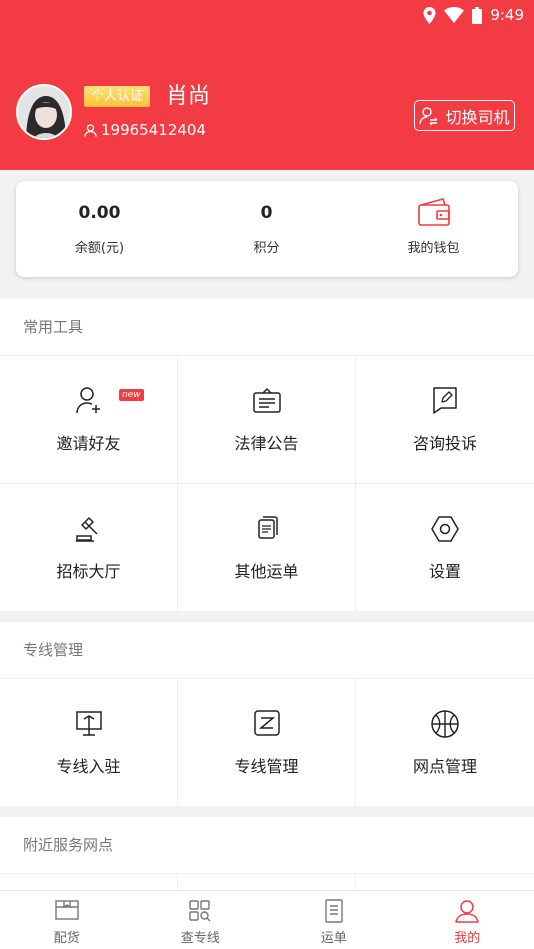 This screenshot has height=949, width=534. I want to click on gavel-icon, so click(86, 529).